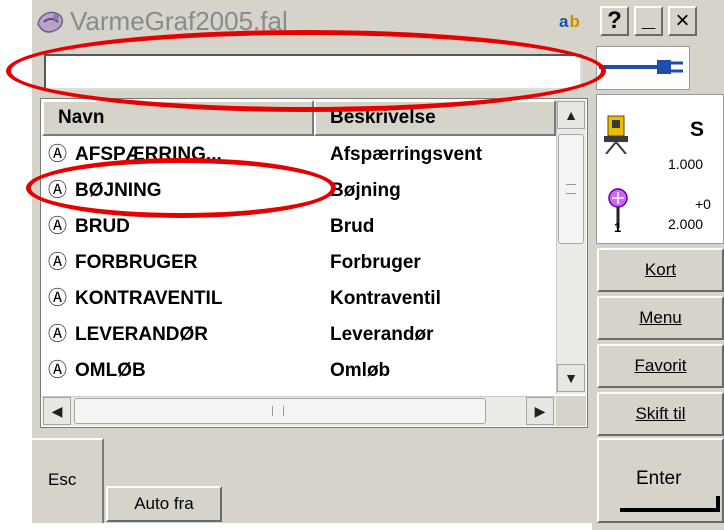 The image size is (724, 530). I want to click on scroll-right-button: ▶, so click(540, 411).